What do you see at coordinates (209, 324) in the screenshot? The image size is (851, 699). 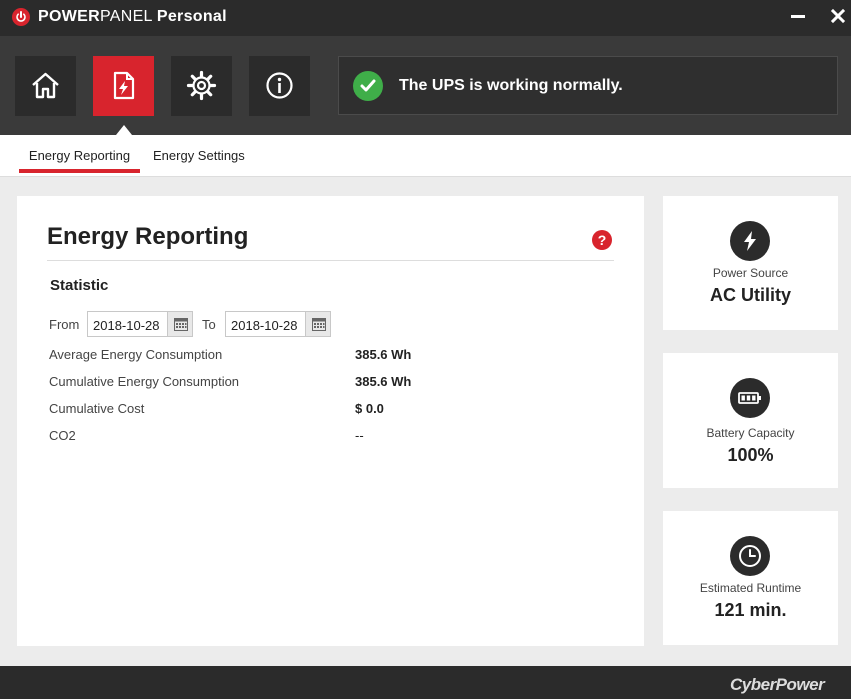 I see `to-label: To` at bounding box center [209, 324].